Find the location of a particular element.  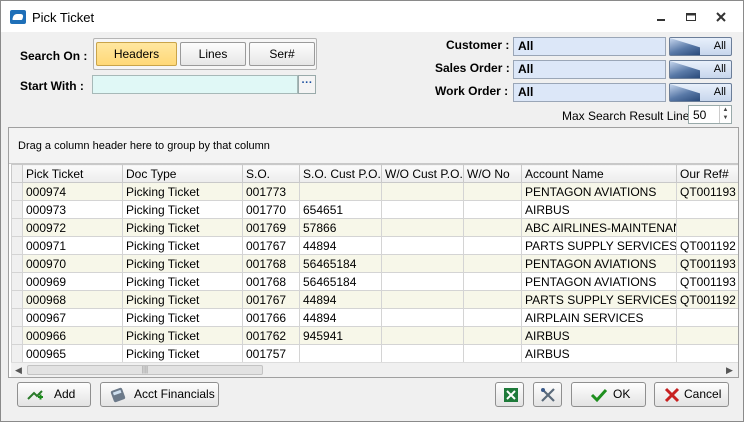

checkmark-icon is located at coordinates (599, 395).